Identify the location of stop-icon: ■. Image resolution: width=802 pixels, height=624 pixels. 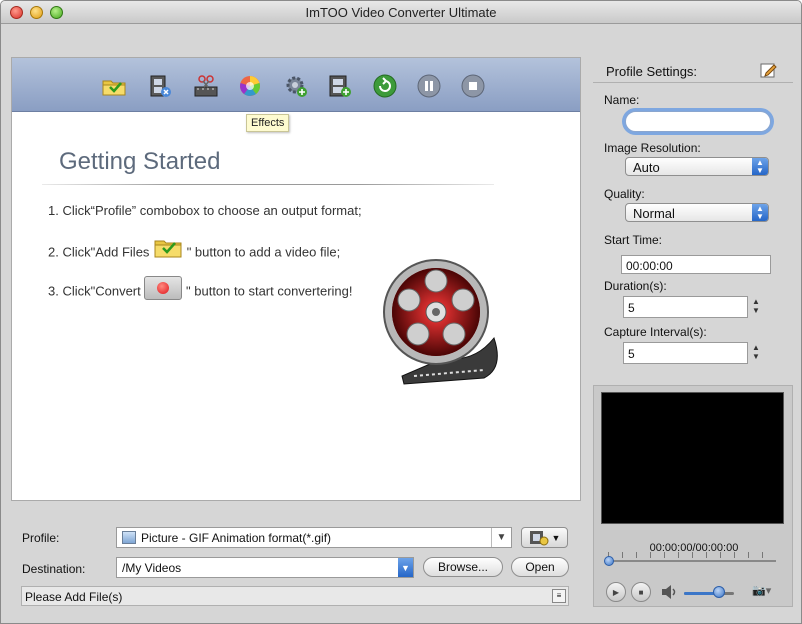
(641, 592).